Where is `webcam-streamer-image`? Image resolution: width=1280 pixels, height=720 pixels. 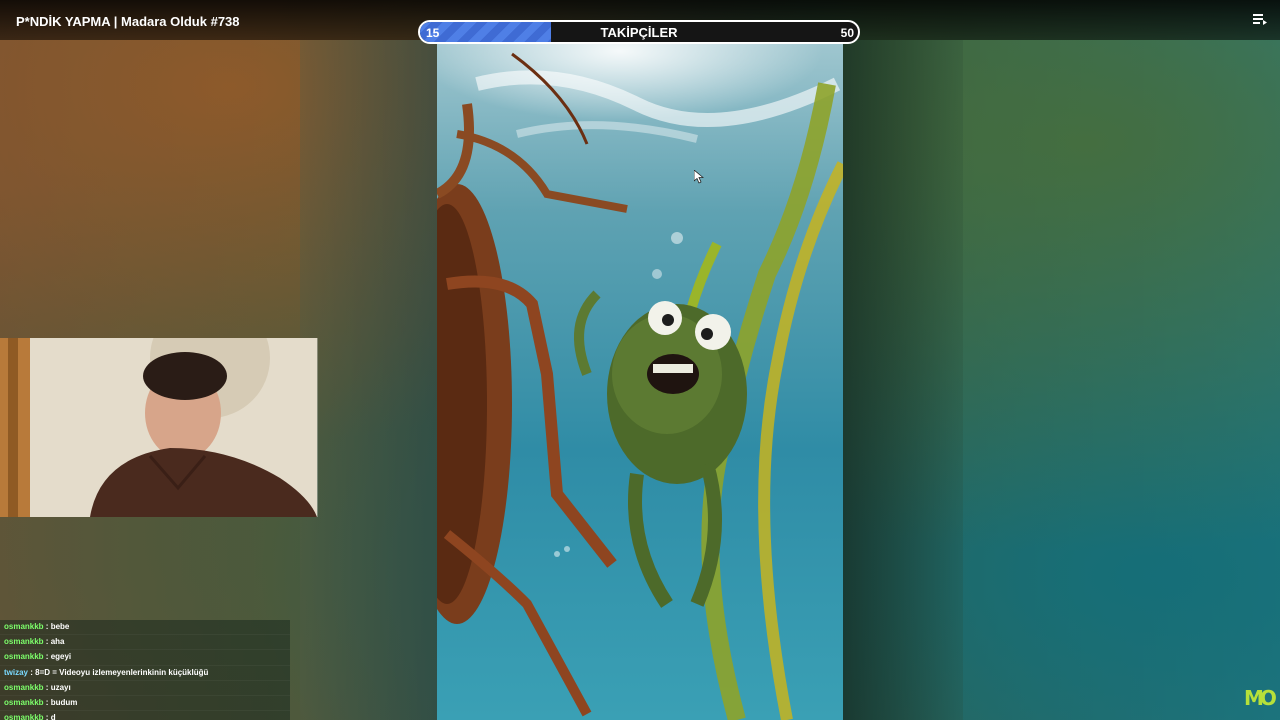
webcam-streamer-image is located at coordinates (158, 427).